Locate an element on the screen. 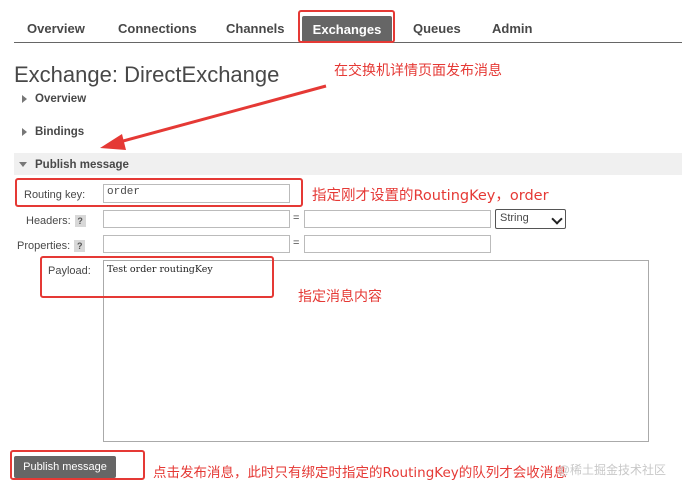 This screenshot has width=682, height=492. annotation-routing-key: 指定刚才设置的RoutingKey，order is located at coordinates (430, 196).